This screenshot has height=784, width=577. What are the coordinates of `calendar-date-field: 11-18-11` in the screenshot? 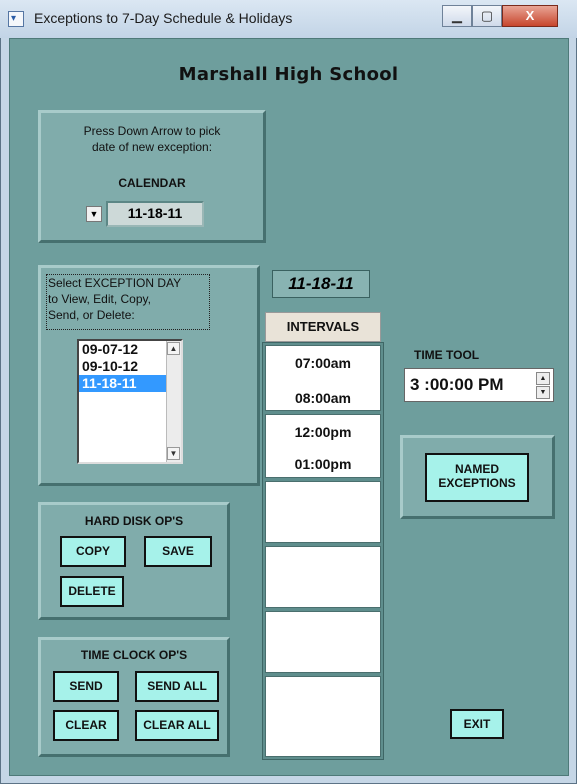 It's located at (155, 214).